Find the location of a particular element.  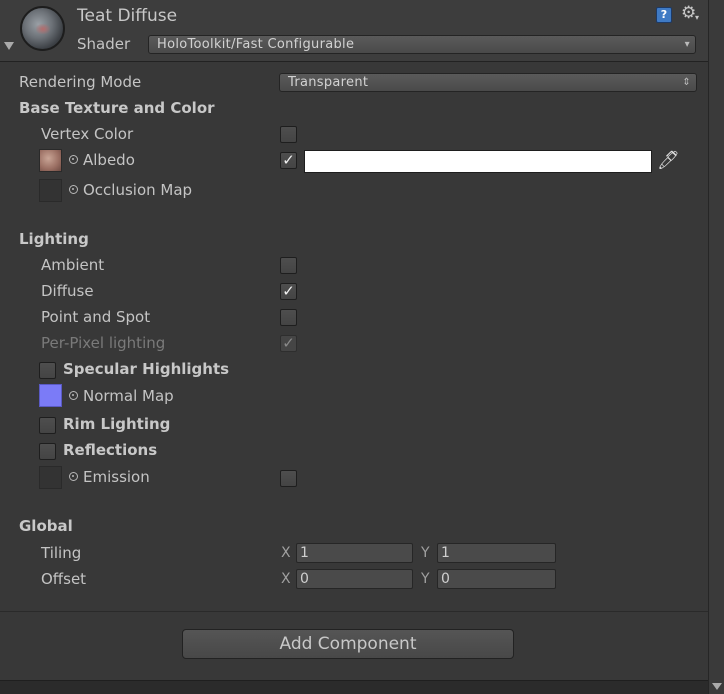

per-pixel-checkbox: ✓ is located at coordinates (288, 343).